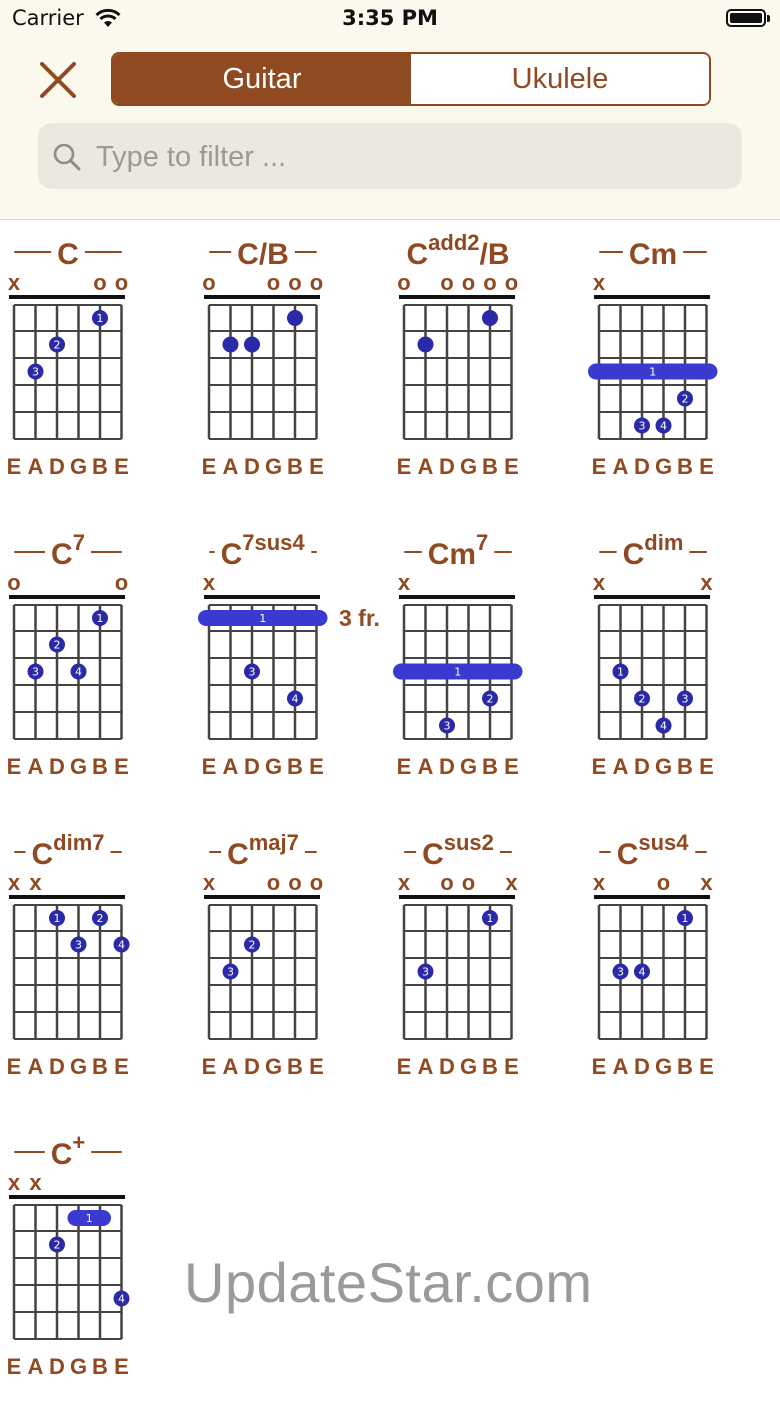 The height and width of the screenshot is (1420, 780). Describe the element at coordinates (97, 370) in the screenshot. I see `chord-diagram: Cx o o123E A D G B E` at that location.